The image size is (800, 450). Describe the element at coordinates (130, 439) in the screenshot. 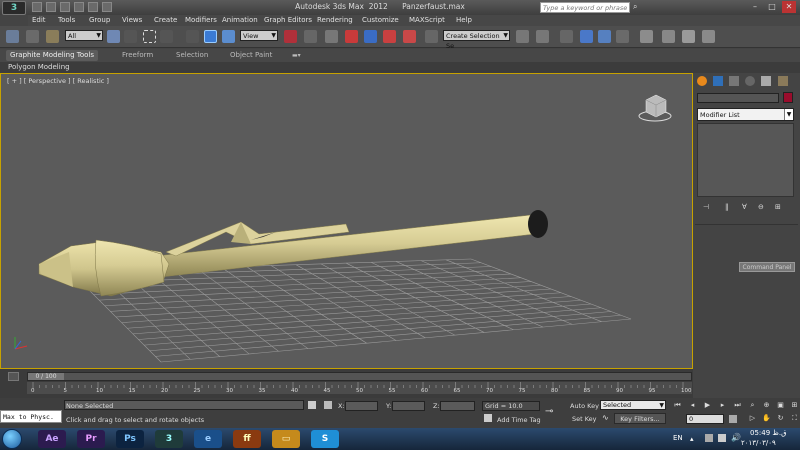

I see `photoshop-icon: Ps` at that location.